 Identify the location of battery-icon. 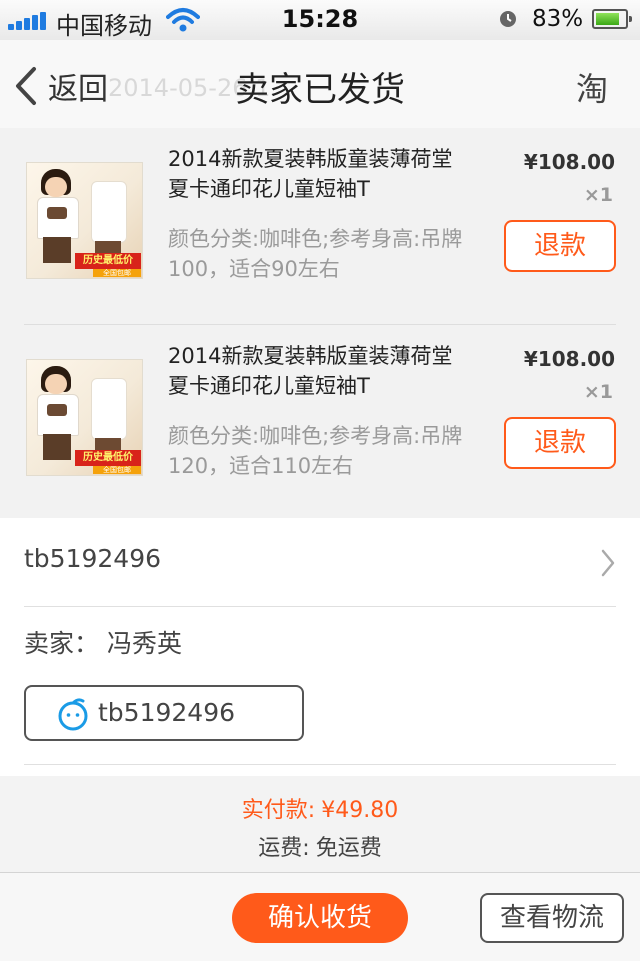
(612, 19).